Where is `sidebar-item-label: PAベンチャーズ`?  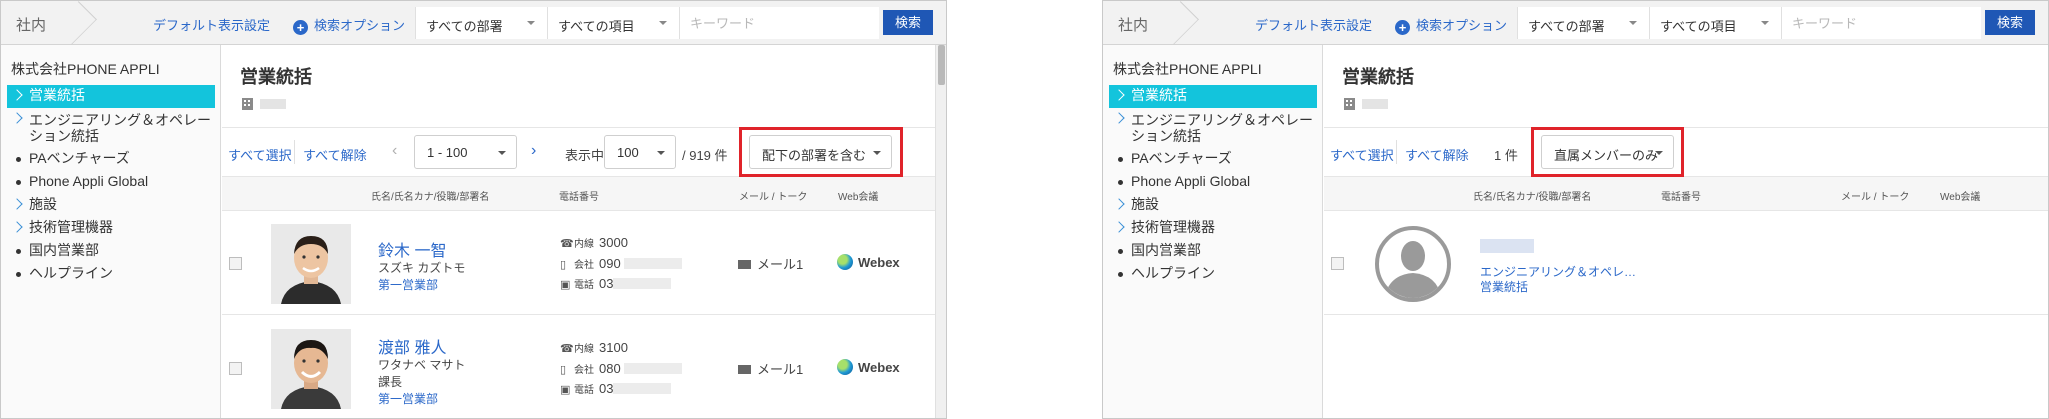
sidebar-item-label: PAベンチャーズ is located at coordinates (1181, 158).